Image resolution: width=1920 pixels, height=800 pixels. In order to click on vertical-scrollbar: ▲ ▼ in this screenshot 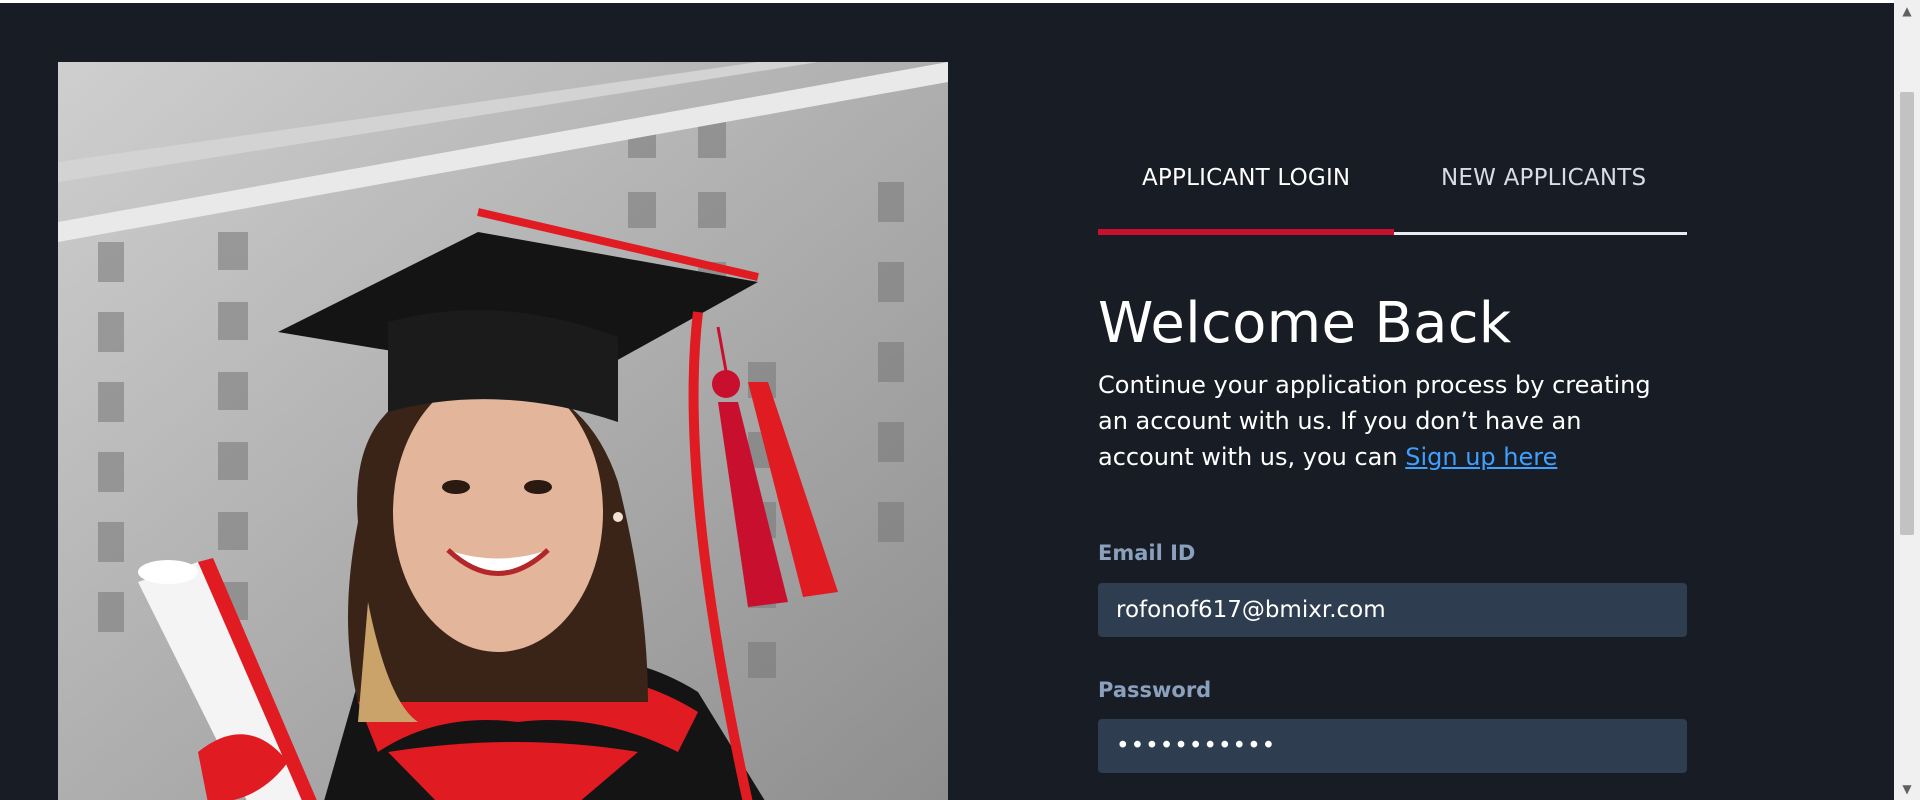, I will do `click(1907, 400)`.